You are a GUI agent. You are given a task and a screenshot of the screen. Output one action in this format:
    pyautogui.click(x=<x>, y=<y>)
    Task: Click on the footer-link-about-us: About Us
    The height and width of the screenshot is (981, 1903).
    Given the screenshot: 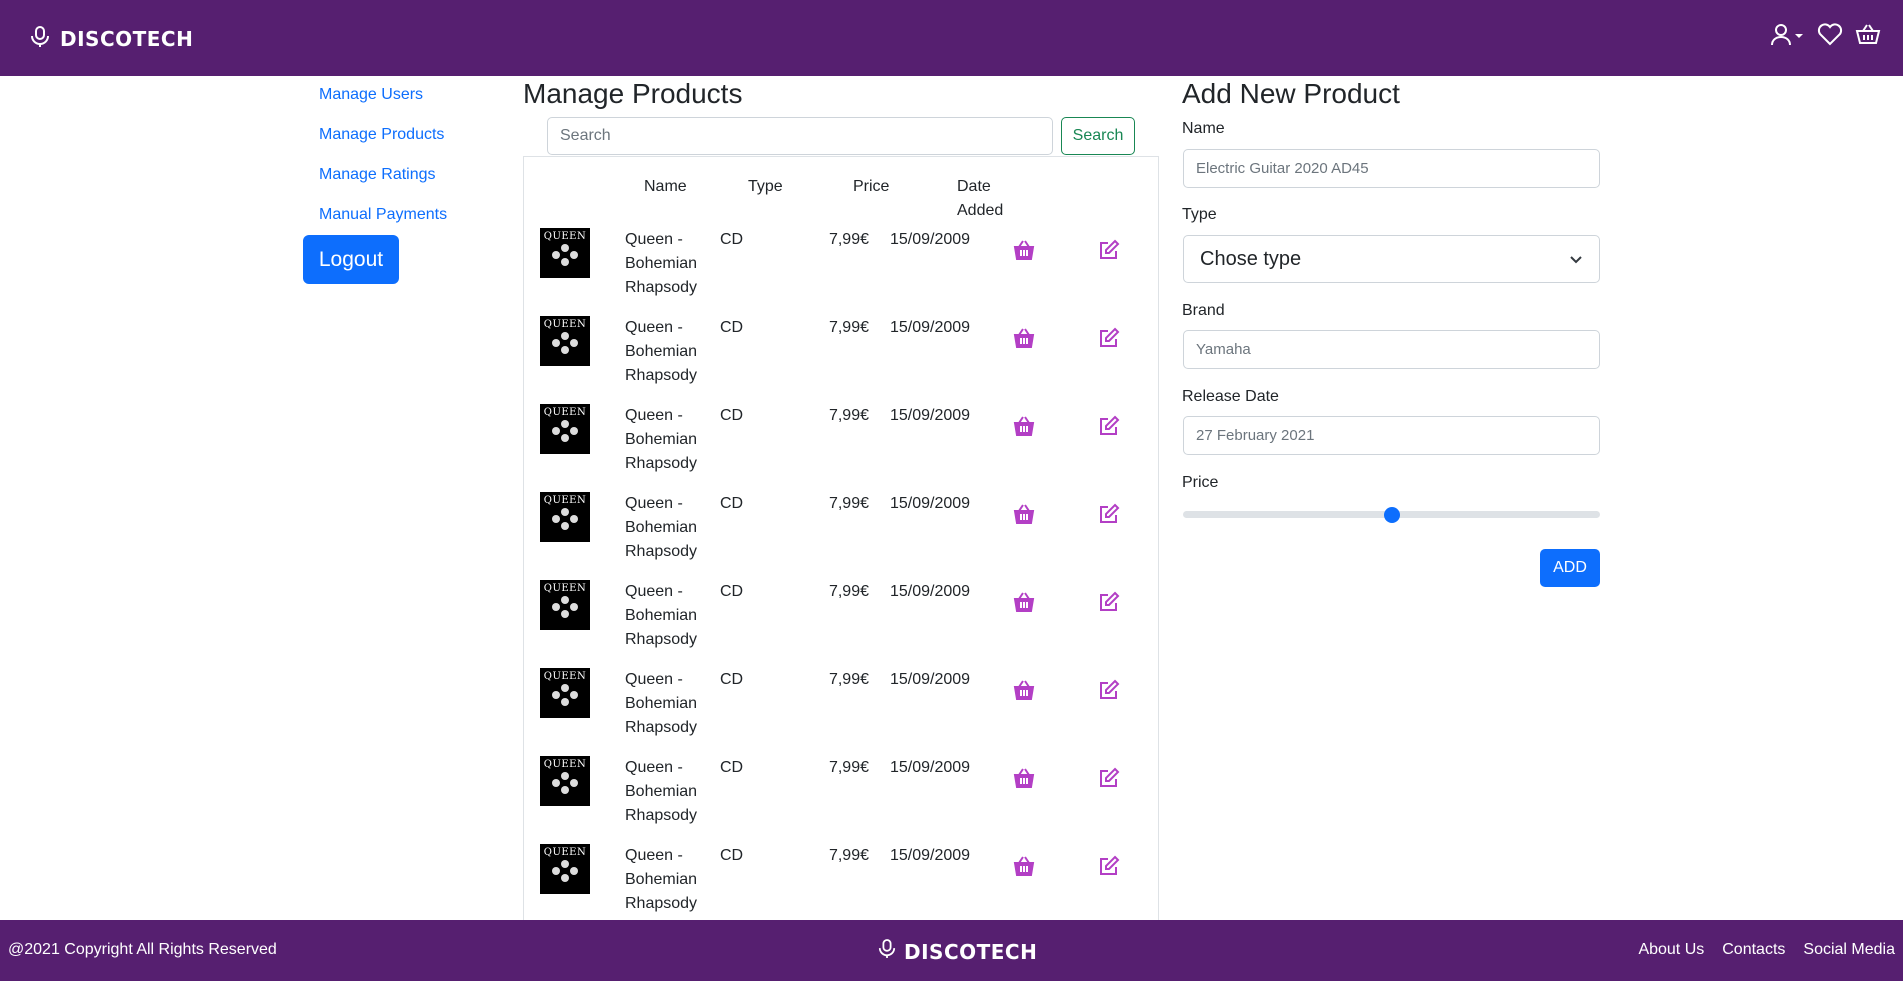 What is the action you would take?
    pyautogui.click(x=1671, y=950)
    